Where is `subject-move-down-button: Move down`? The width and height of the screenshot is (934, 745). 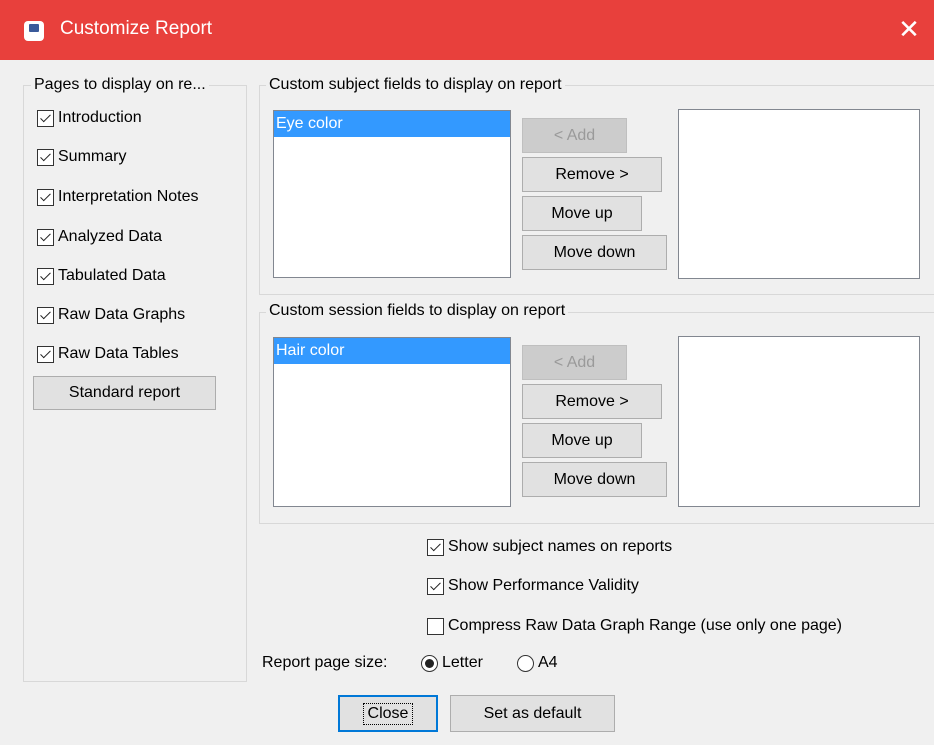
subject-move-down-button: Move down is located at coordinates (594, 252).